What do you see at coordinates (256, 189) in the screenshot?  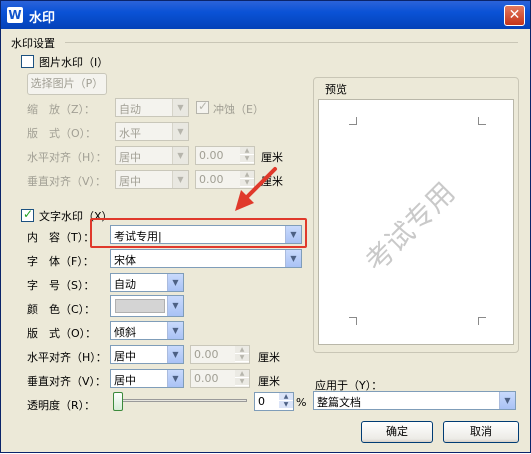 I see `annotation-arrow` at bounding box center [256, 189].